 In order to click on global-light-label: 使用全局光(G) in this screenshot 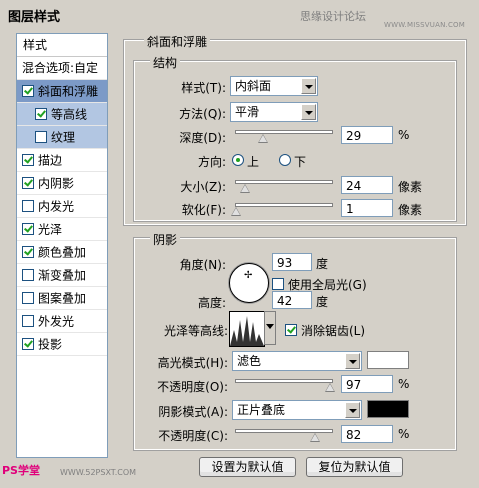, I will do `click(327, 285)`.